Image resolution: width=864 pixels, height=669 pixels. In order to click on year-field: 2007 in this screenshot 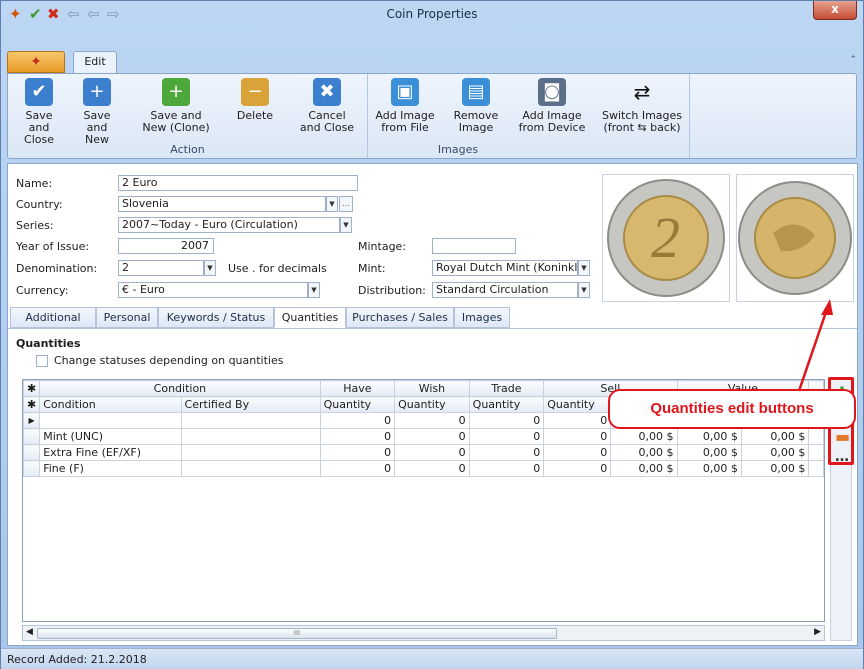, I will do `click(166, 246)`.